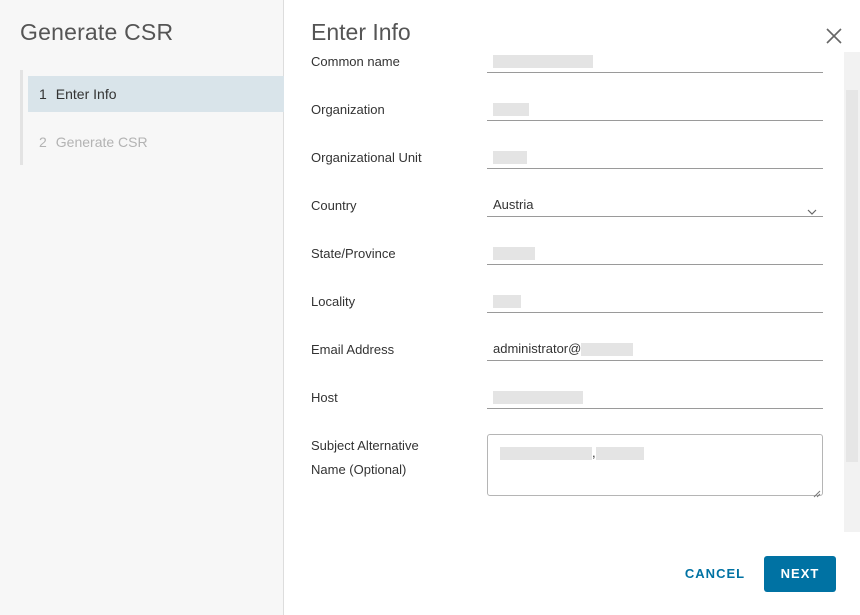  I want to click on locality-label: Locality, so click(333, 301).